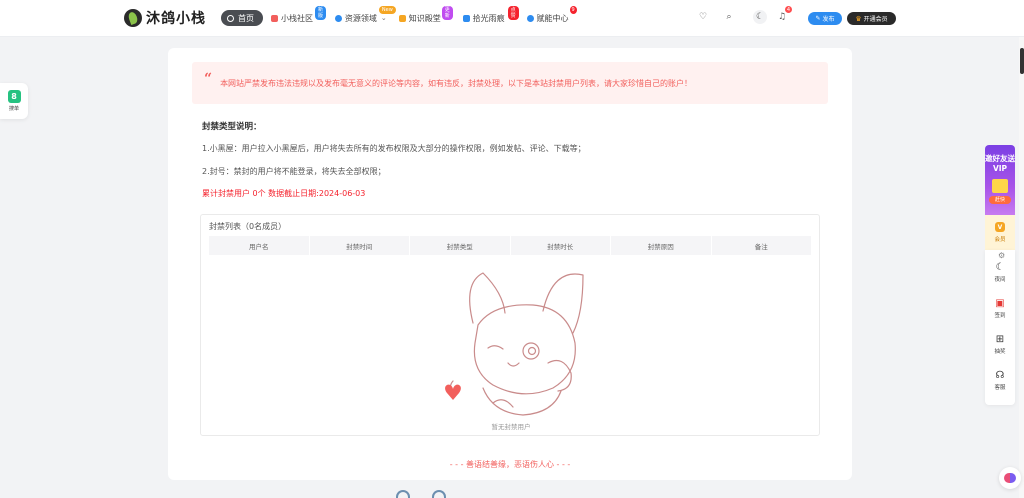  I want to click on tool-support: ☊ 客服, so click(1000, 380).